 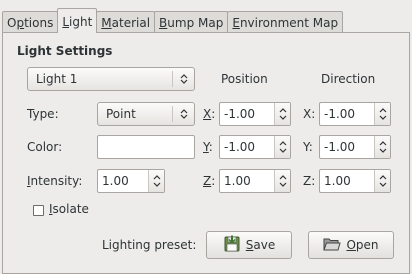 I want to click on intensity-value: 1.00, so click(x=115, y=181).